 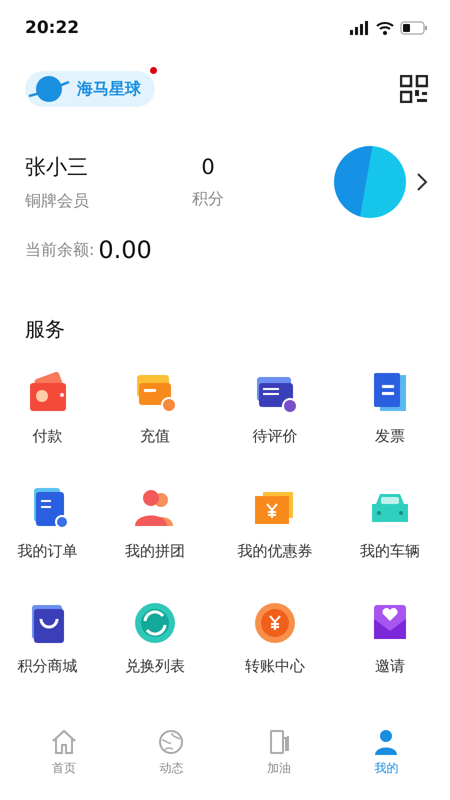 What do you see at coordinates (278, 760) in the screenshot?
I see `tab-bar-item: 加油` at bounding box center [278, 760].